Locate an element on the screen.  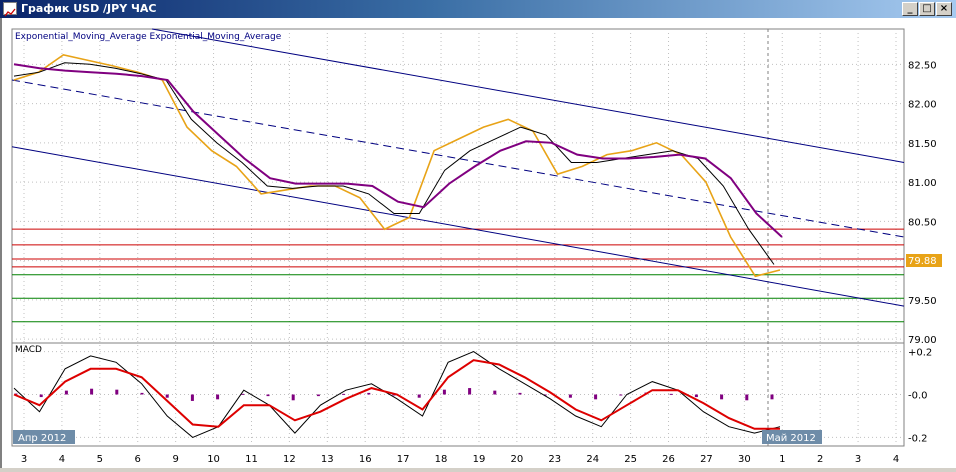
x-tick-label: 10 is located at coordinates (213, 459).